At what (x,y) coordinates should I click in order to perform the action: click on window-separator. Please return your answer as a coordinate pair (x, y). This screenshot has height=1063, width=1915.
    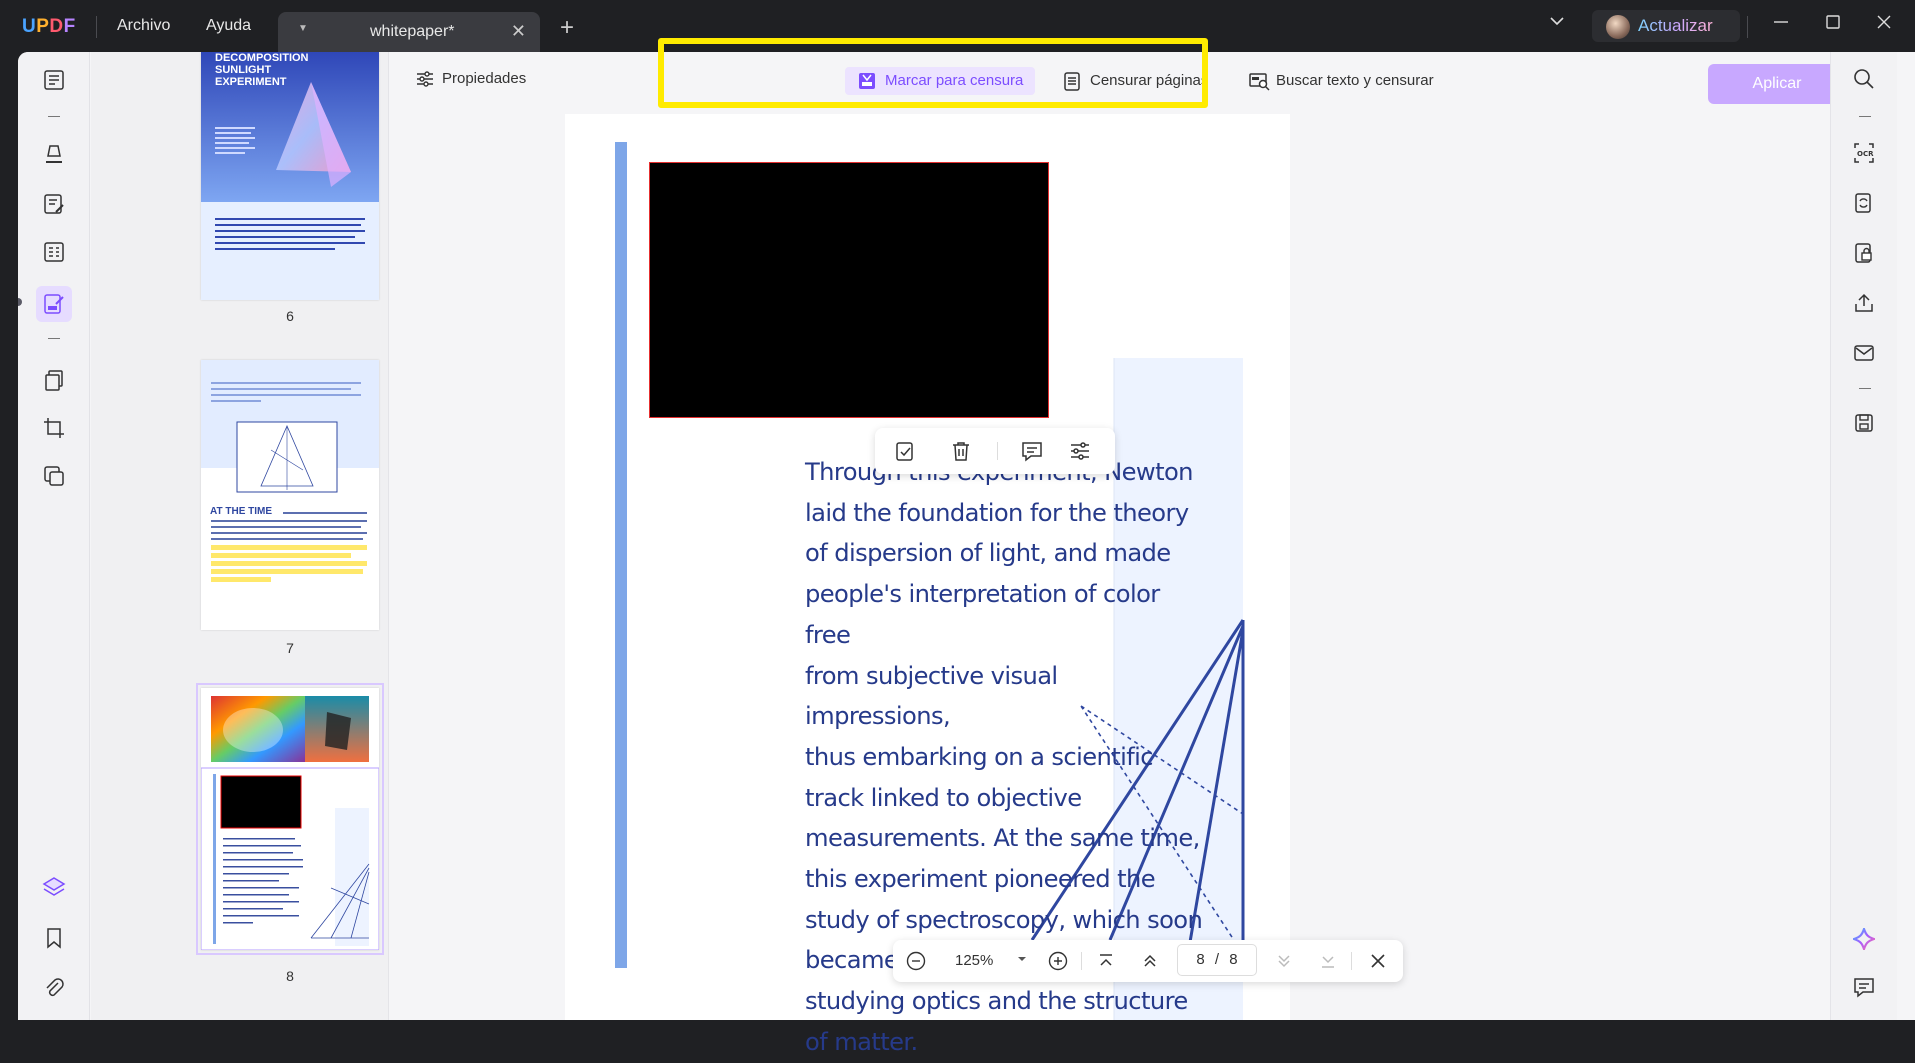
    Looking at the image, I should click on (1747, 27).